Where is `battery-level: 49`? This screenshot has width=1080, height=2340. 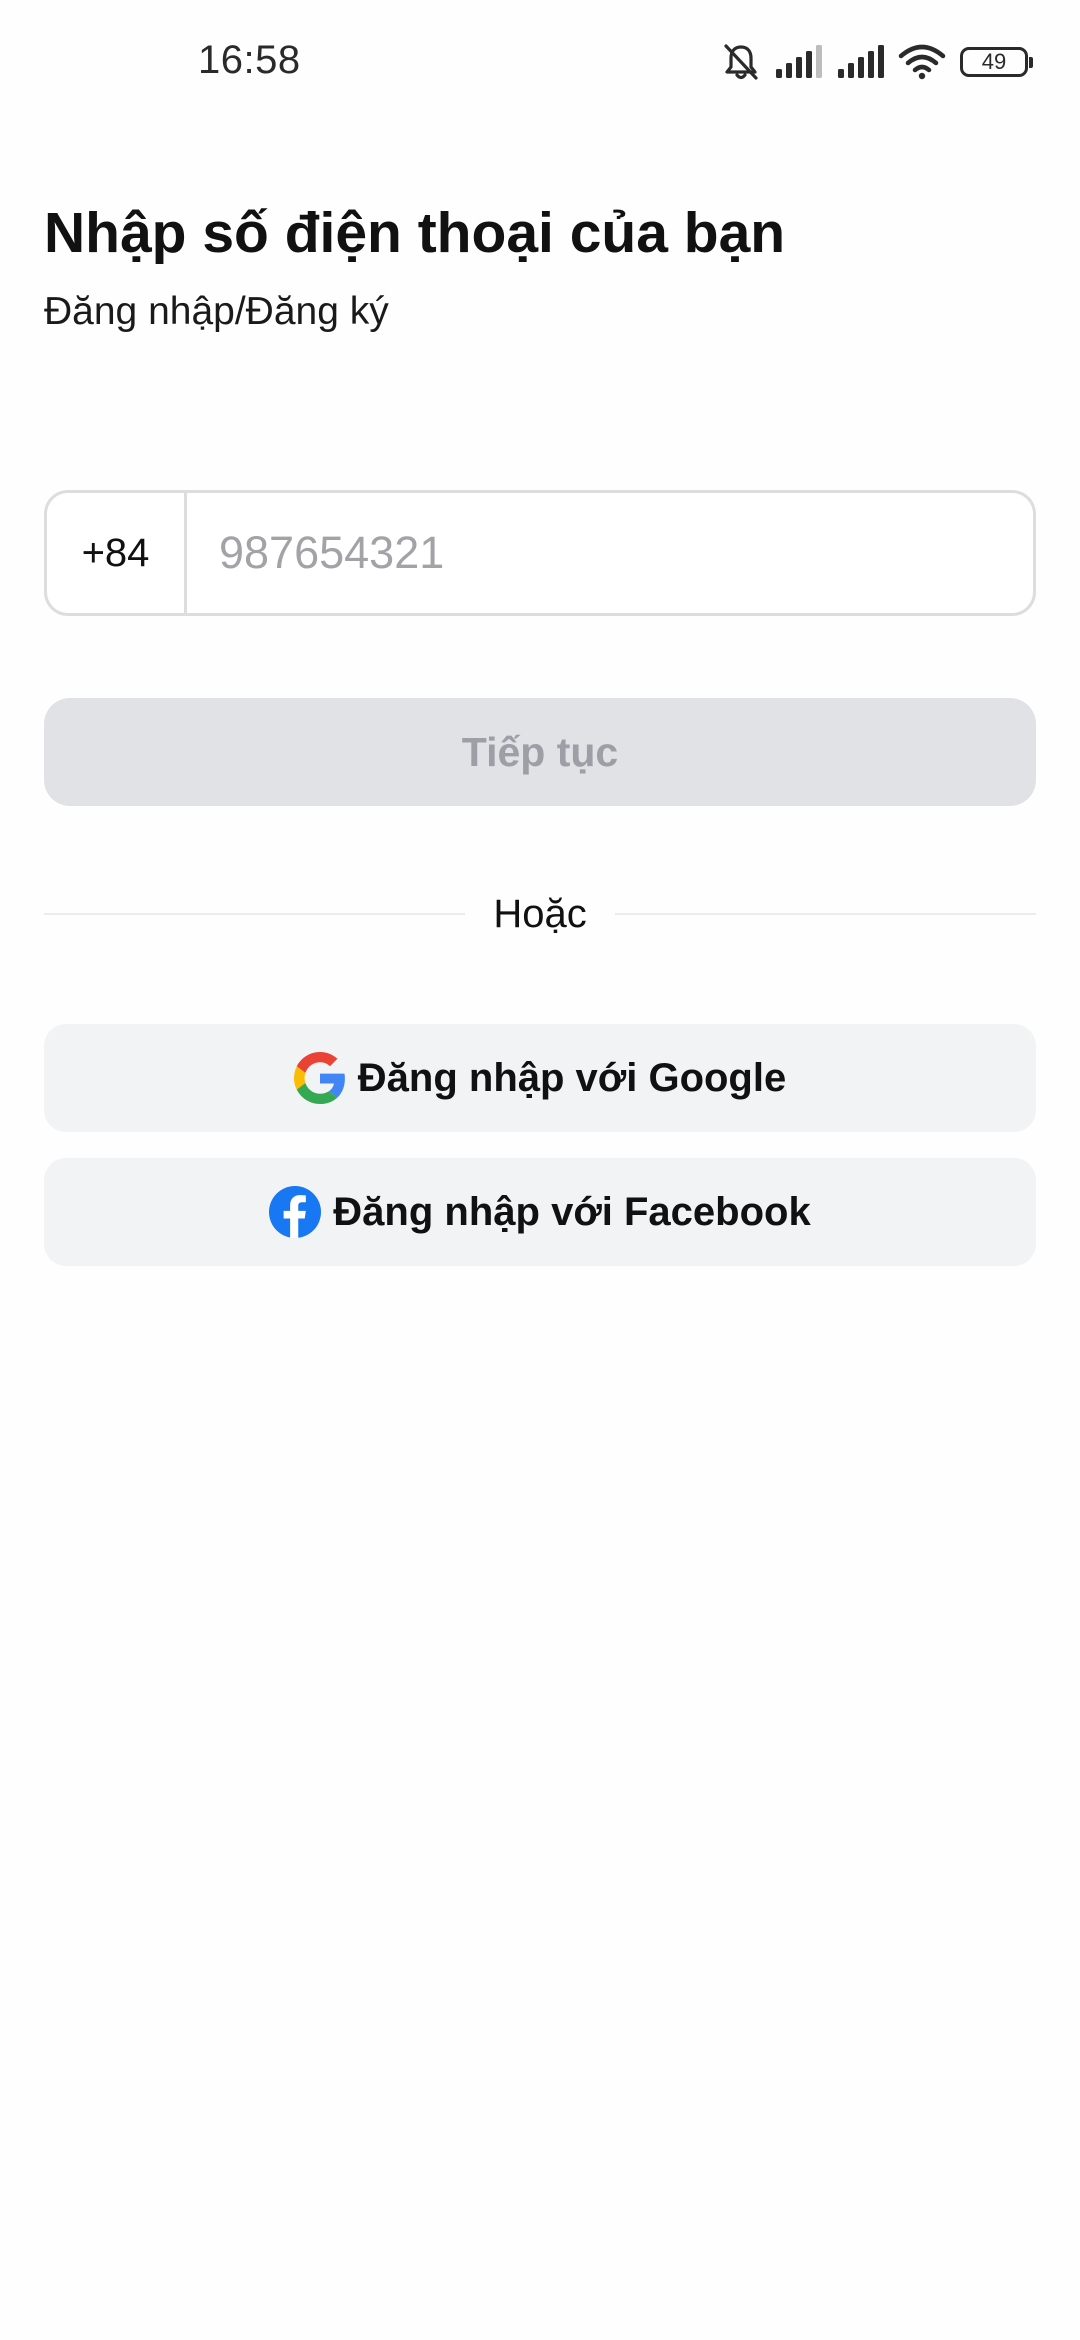
battery-level: 49 is located at coordinates (994, 61).